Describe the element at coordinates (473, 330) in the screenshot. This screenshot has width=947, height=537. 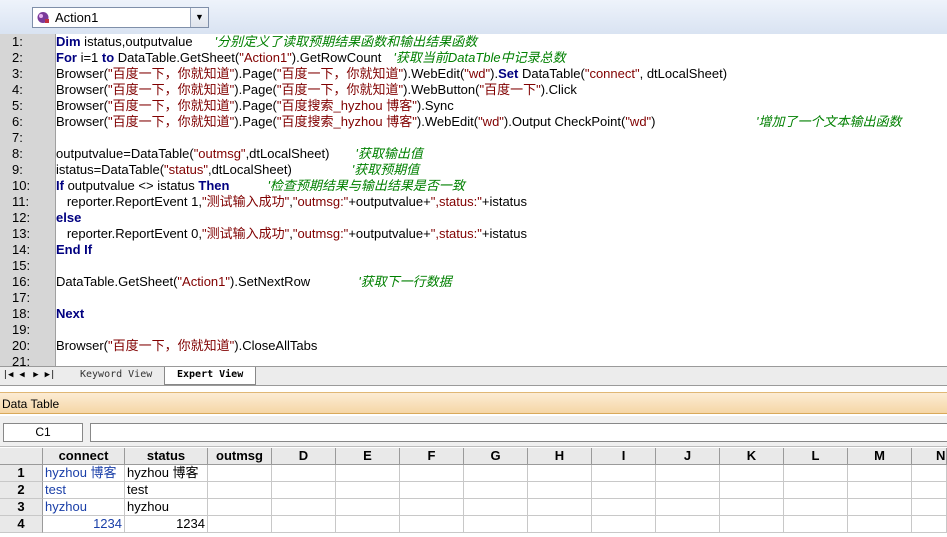
I see `code-line-19: 19:` at that location.